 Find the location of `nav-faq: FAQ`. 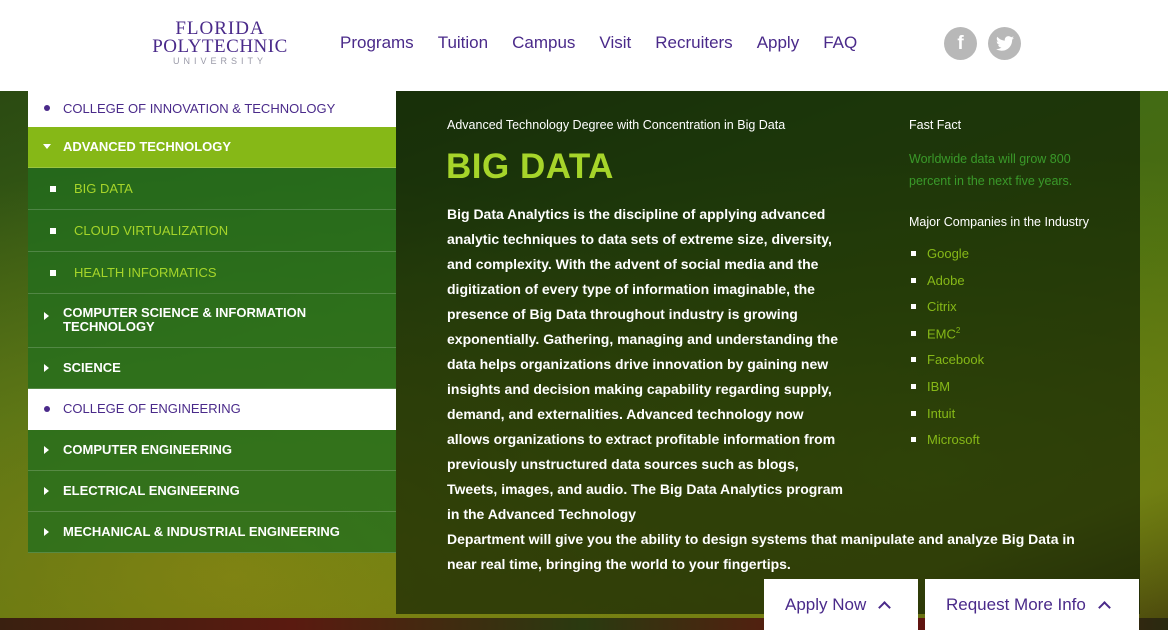

nav-faq: FAQ is located at coordinates (840, 43).